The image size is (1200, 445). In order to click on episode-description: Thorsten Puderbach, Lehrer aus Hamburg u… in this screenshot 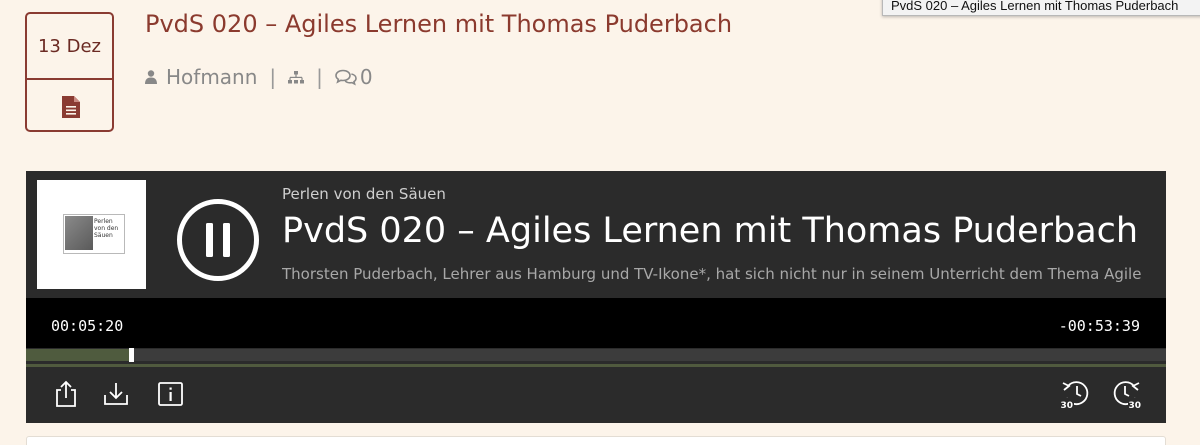, I will do `click(712, 274)`.